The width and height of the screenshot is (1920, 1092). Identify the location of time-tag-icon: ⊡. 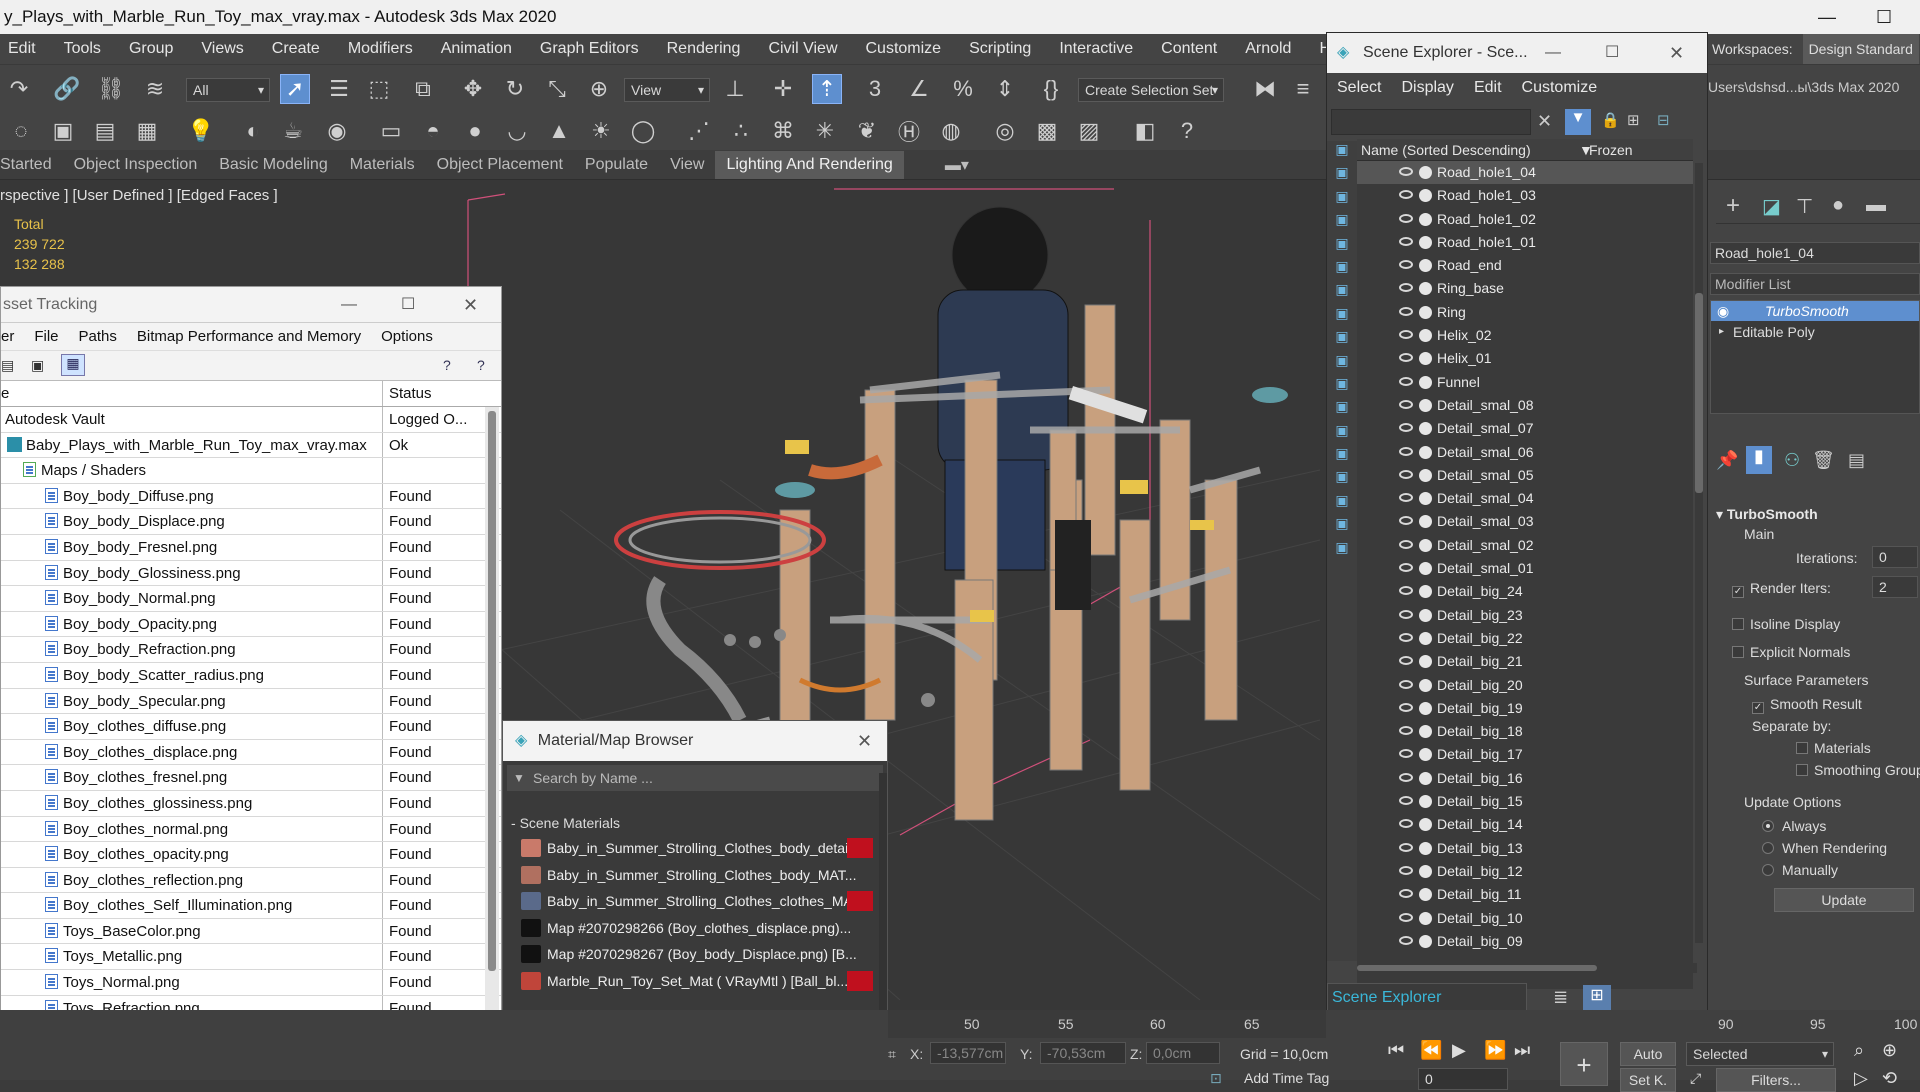
(1216, 1078).